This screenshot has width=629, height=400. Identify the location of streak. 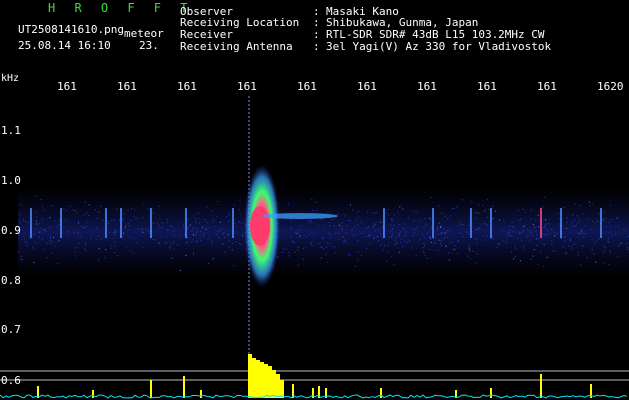
(106, 223).